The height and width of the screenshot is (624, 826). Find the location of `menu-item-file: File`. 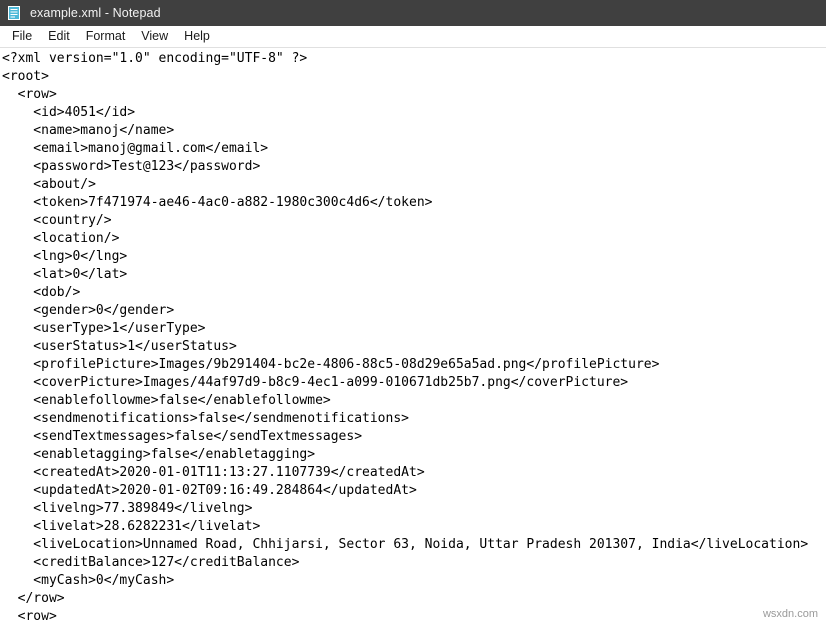

menu-item-file: File is located at coordinates (22, 36).